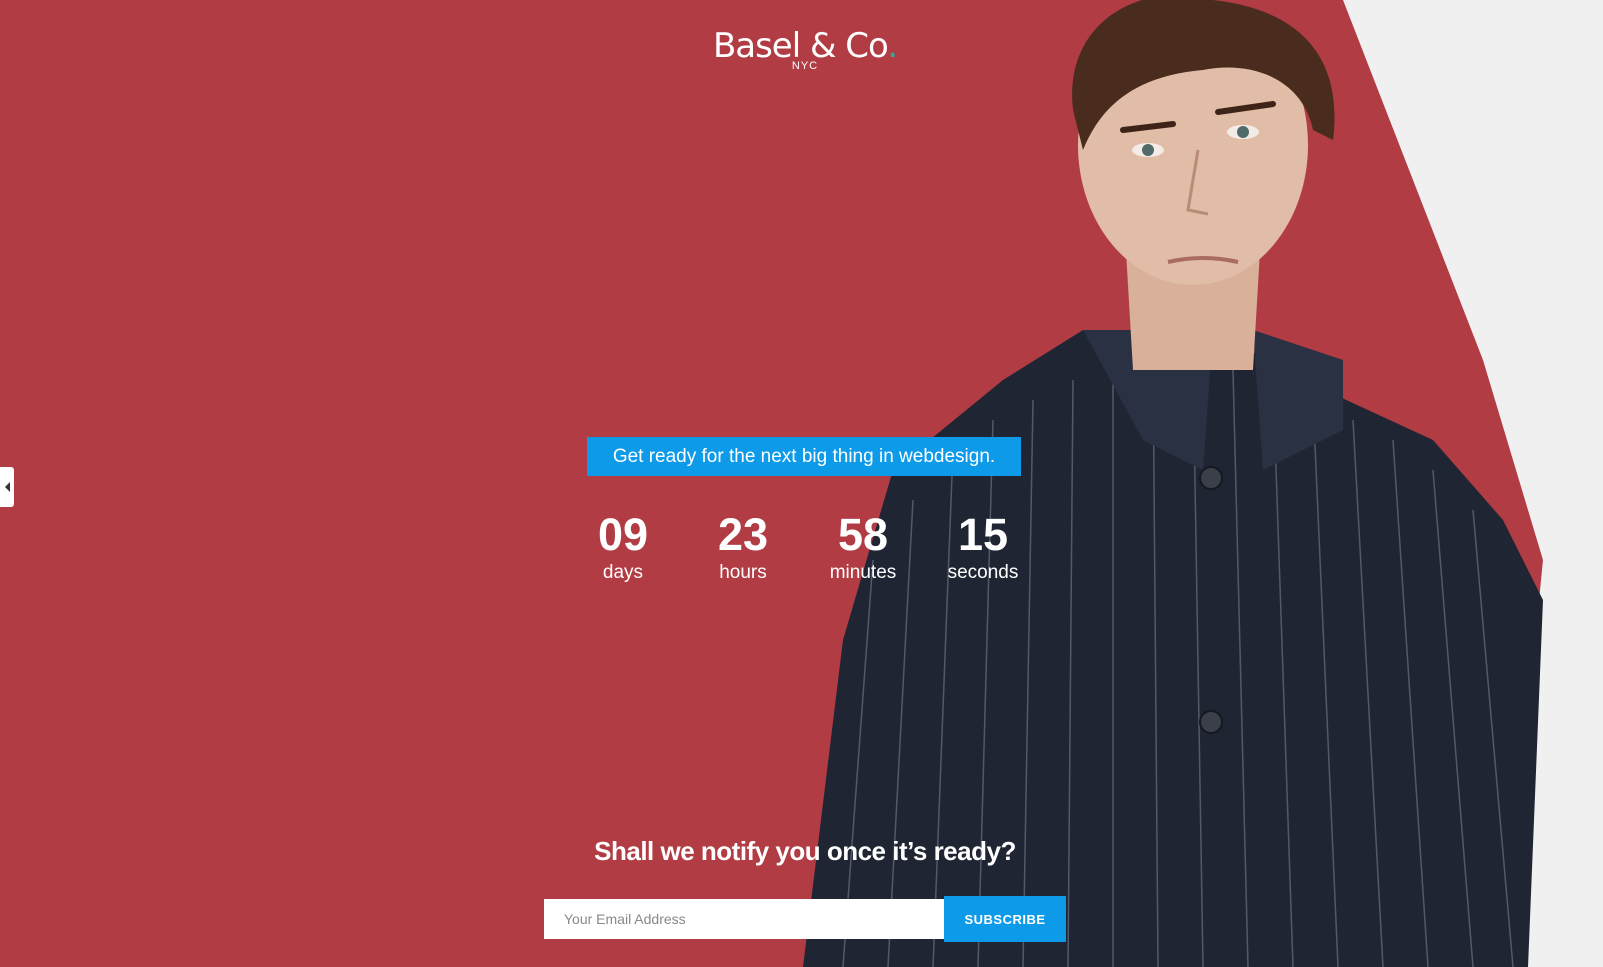  What do you see at coordinates (805, 49) in the screenshot?
I see `brand-logo: Basel & Co. NYC` at bounding box center [805, 49].